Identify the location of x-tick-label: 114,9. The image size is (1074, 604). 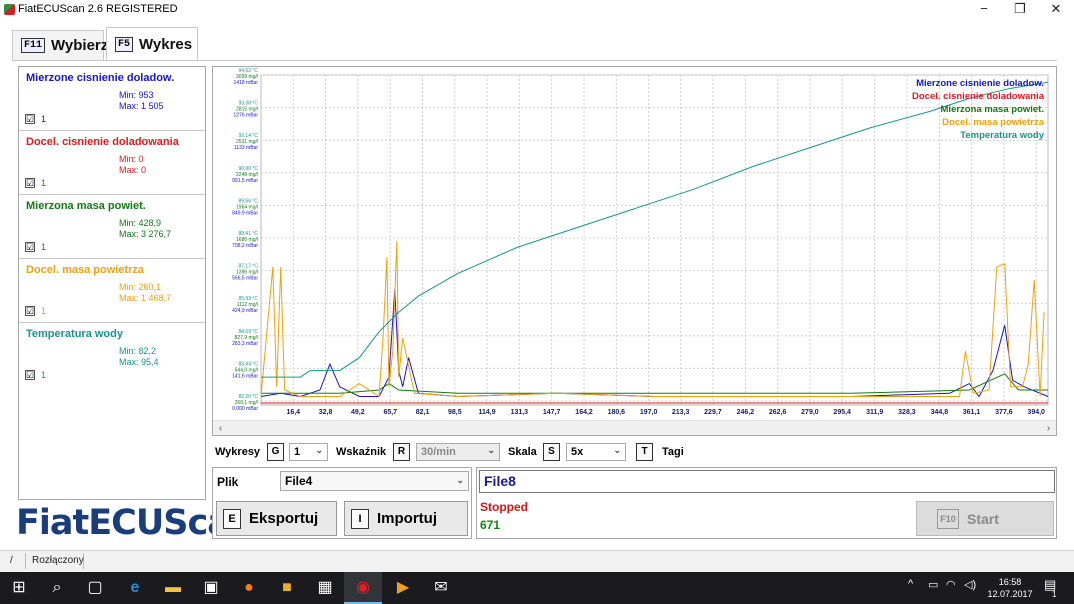
(486, 412).